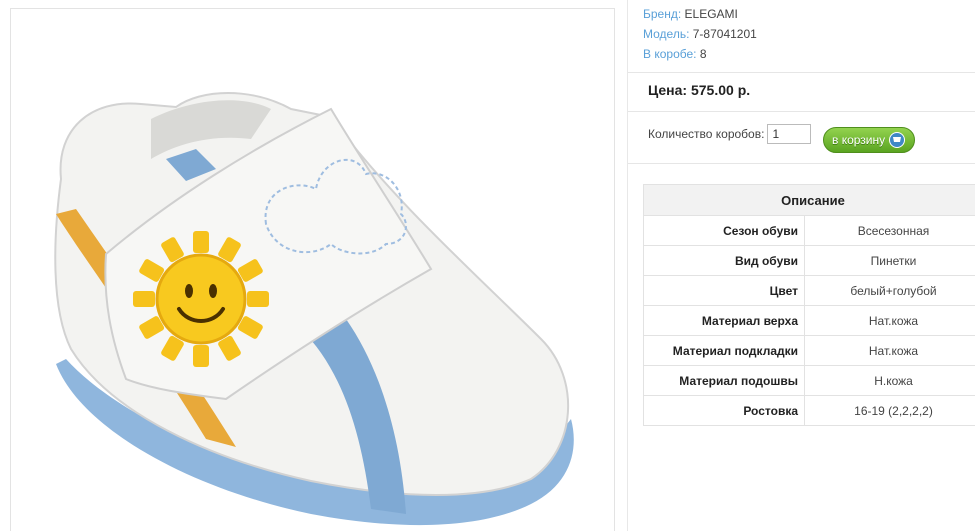 The height and width of the screenshot is (532, 975). I want to click on brand-row: Бренд: ELEGAMI, so click(700, 14).